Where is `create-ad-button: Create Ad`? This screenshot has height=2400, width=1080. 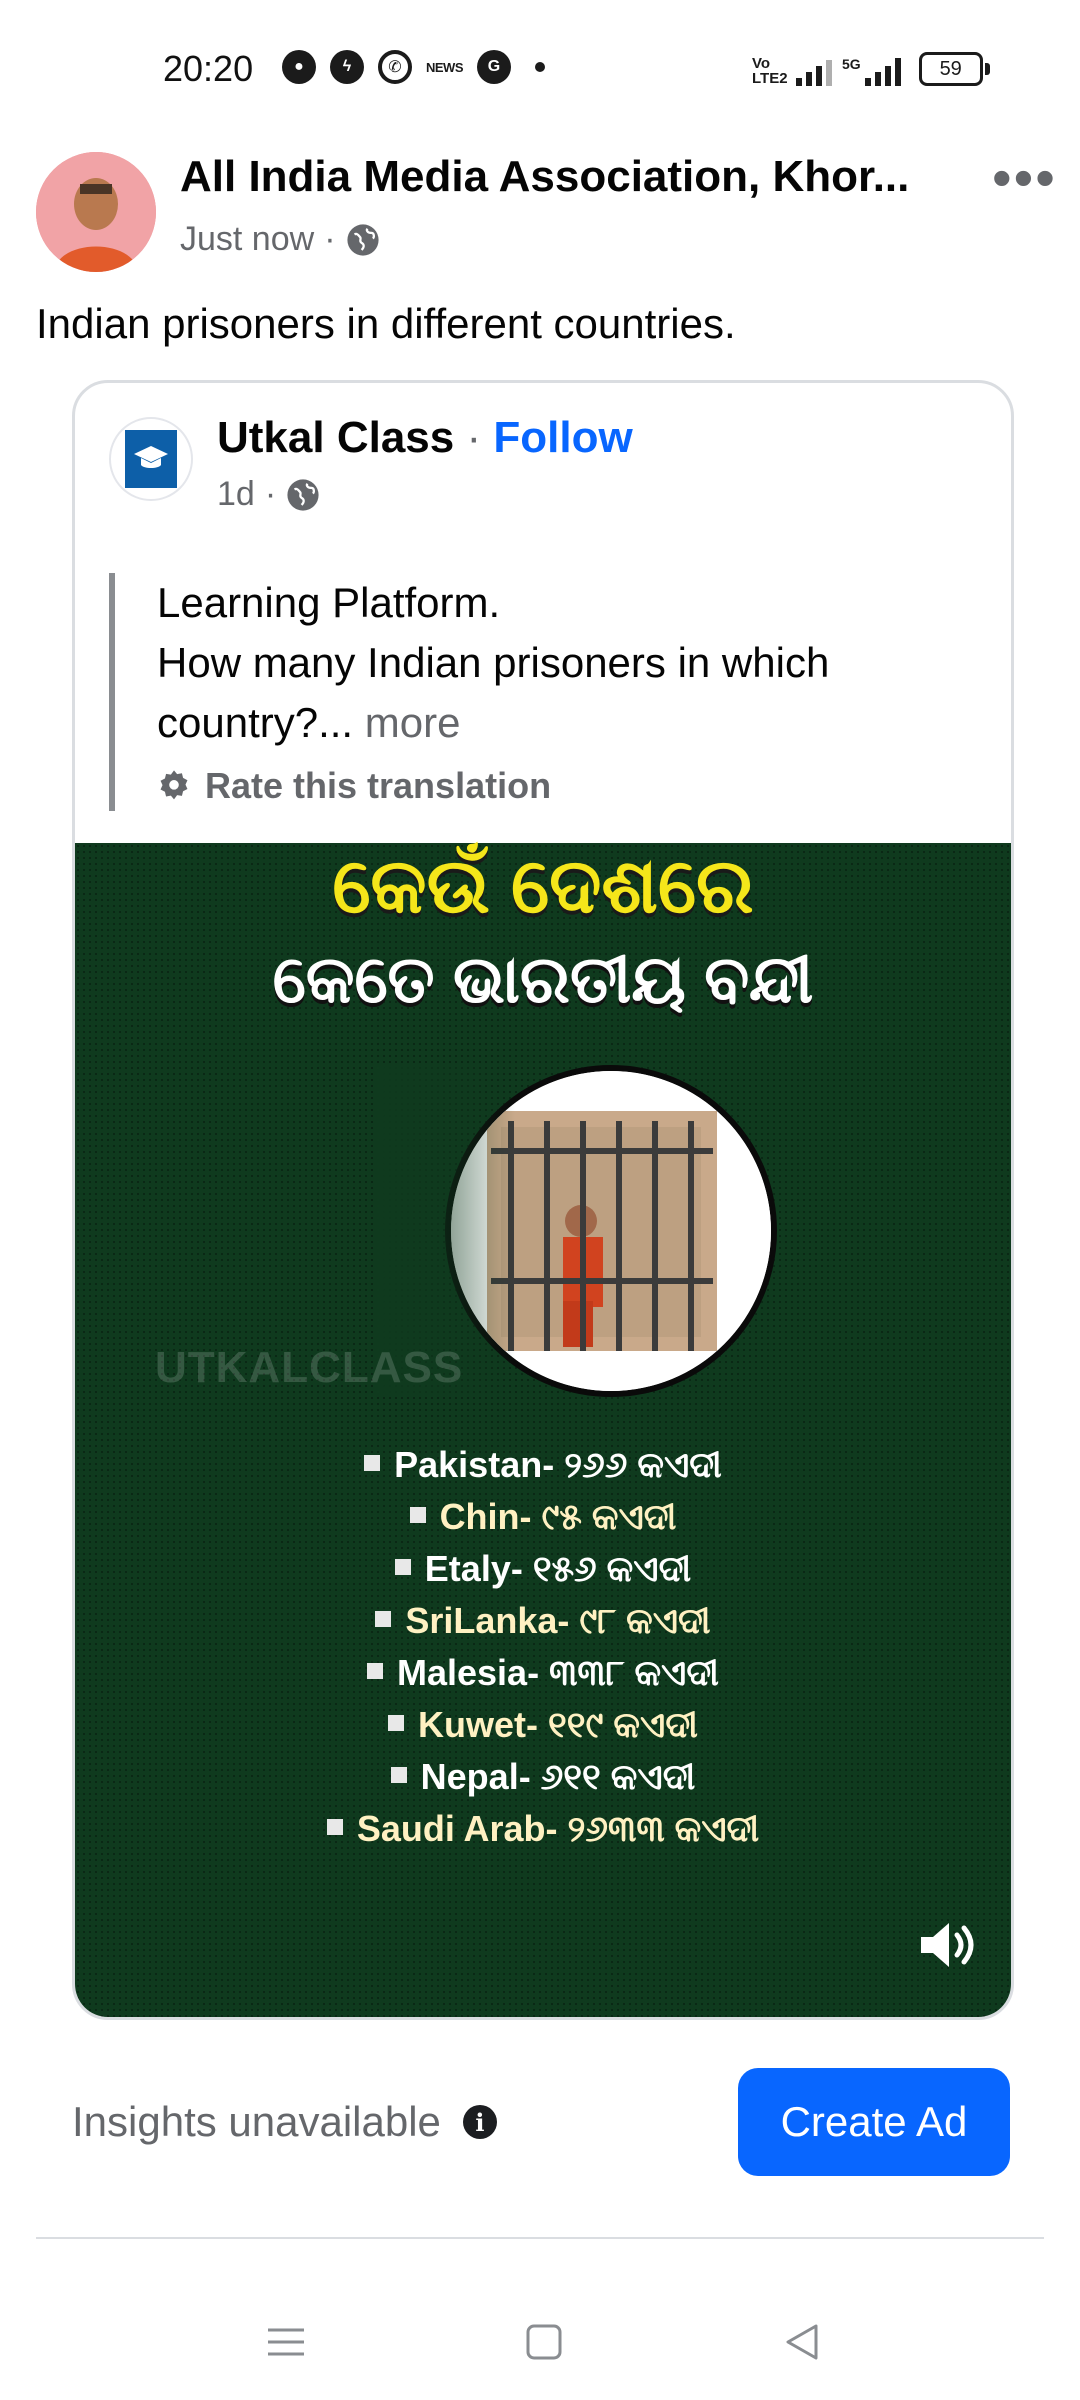
create-ad-button: Create Ad is located at coordinates (874, 2122).